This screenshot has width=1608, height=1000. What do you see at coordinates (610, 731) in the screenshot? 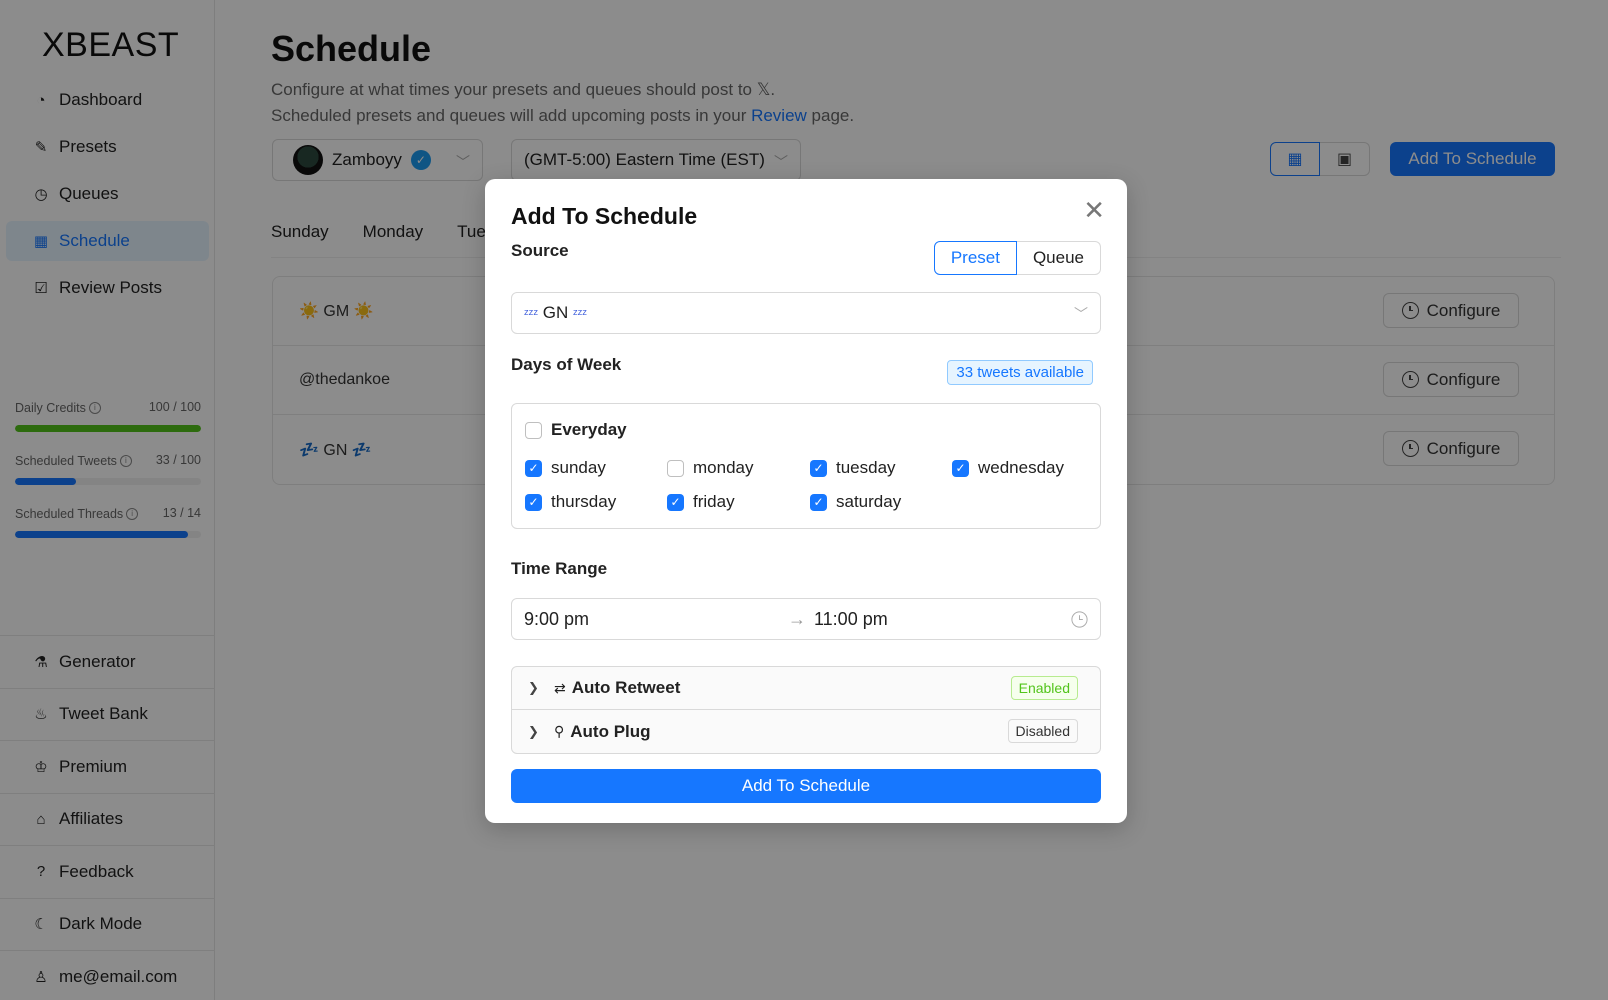
I see `panel-title: Auto Plug` at bounding box center [610, 731].